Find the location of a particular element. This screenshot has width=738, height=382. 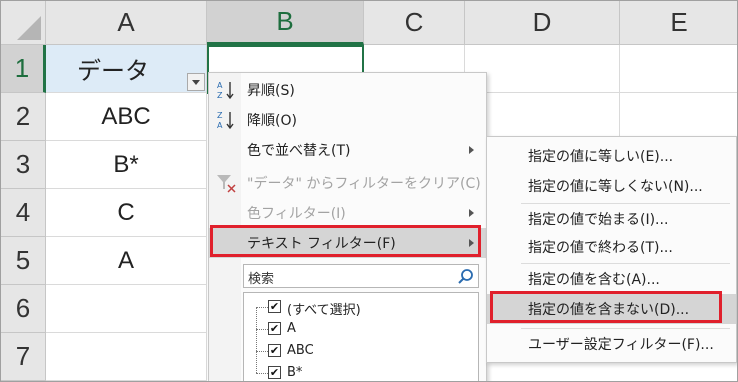

column-header-a: A is located at coordinates (126, 23).